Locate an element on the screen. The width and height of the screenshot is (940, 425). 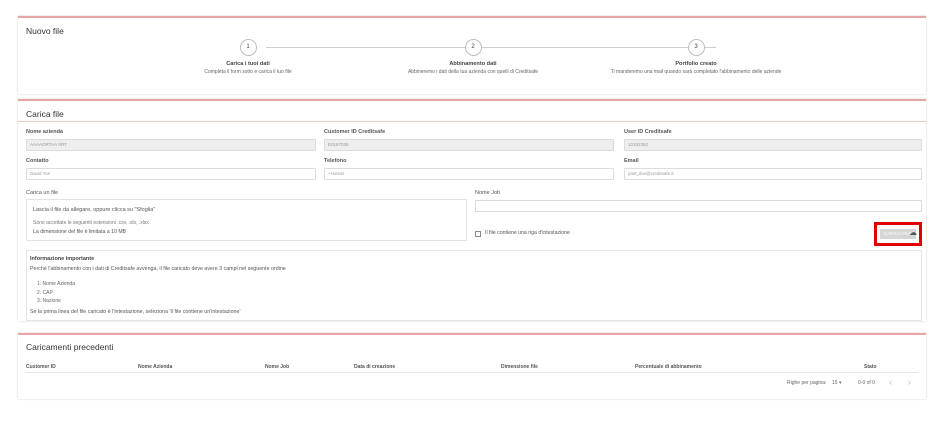
list-item: 3. Nazione is located at coordinates (49, 301).